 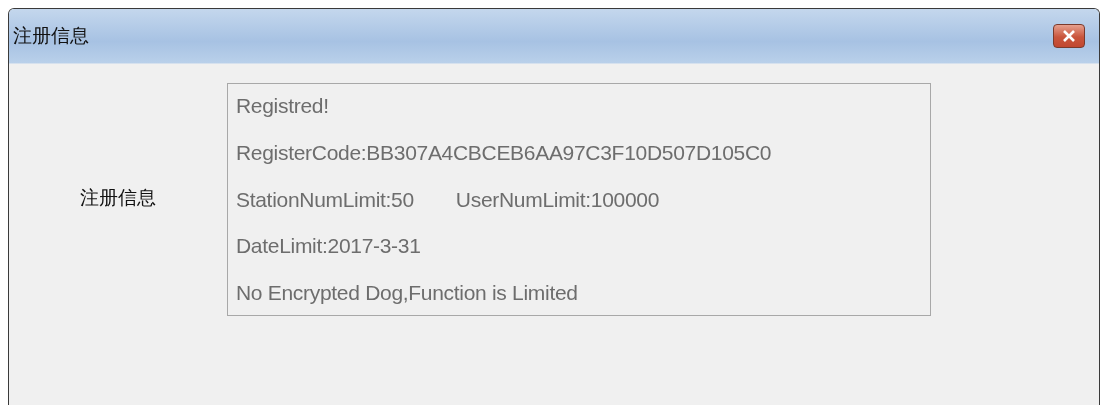 I want to click on close-icon, so click(x=1069, y=36).